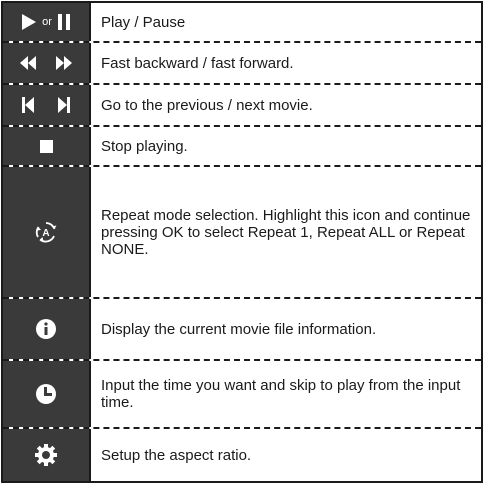 The width and height of the screenshot is (486, 486). Describe the element at coordinates (63, 22) in the screenshot. I see `pause-icon` at that location.